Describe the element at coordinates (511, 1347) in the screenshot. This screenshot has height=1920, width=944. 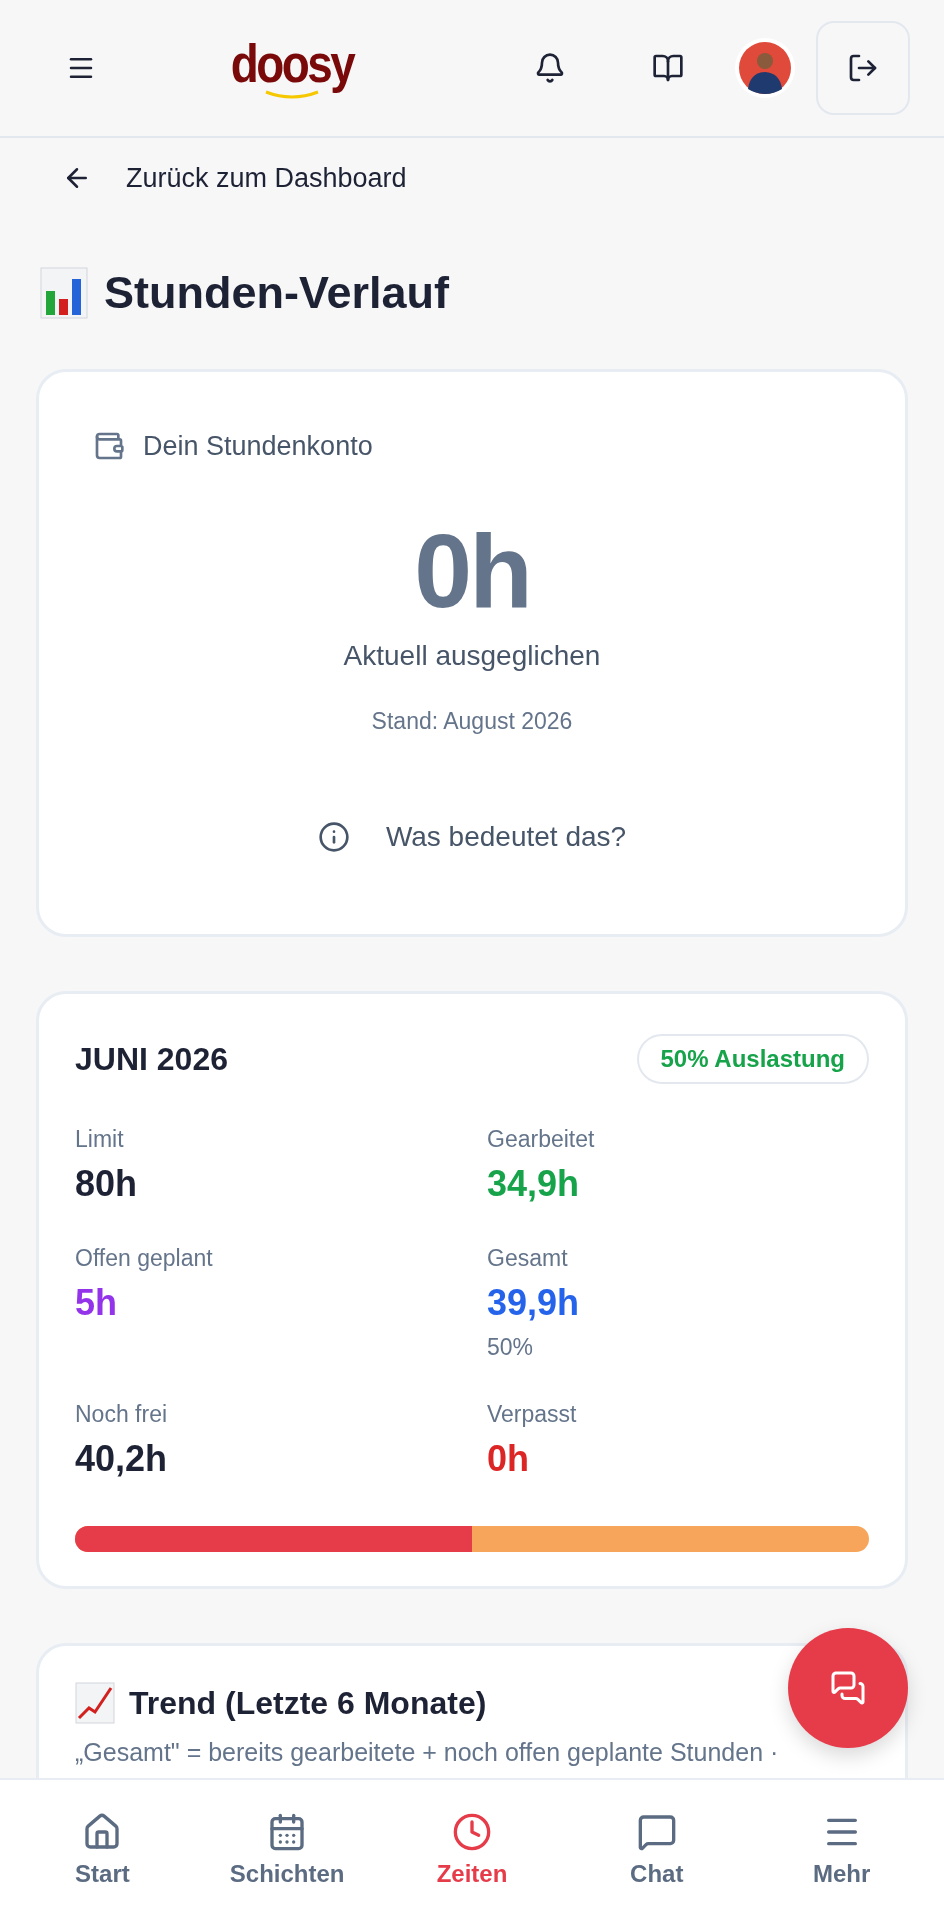
I see `stat-note: 50%` at that location.